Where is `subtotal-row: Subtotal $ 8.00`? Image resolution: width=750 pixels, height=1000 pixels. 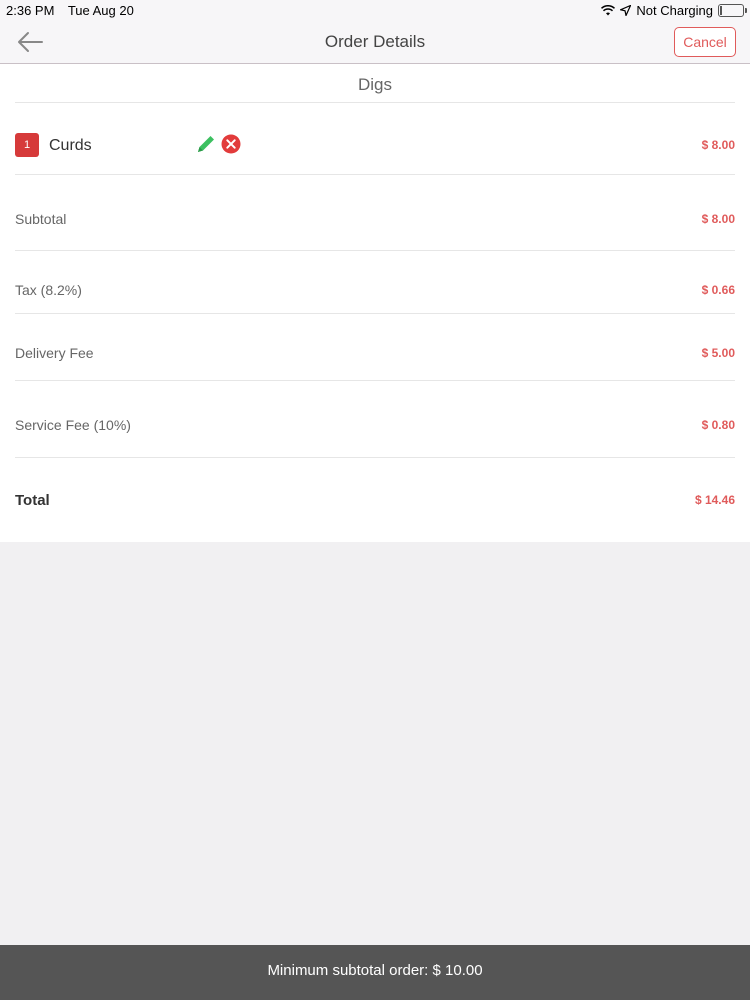
subtotal-row: Subtotal $ 8.00 is located at coordinates (375, 213).